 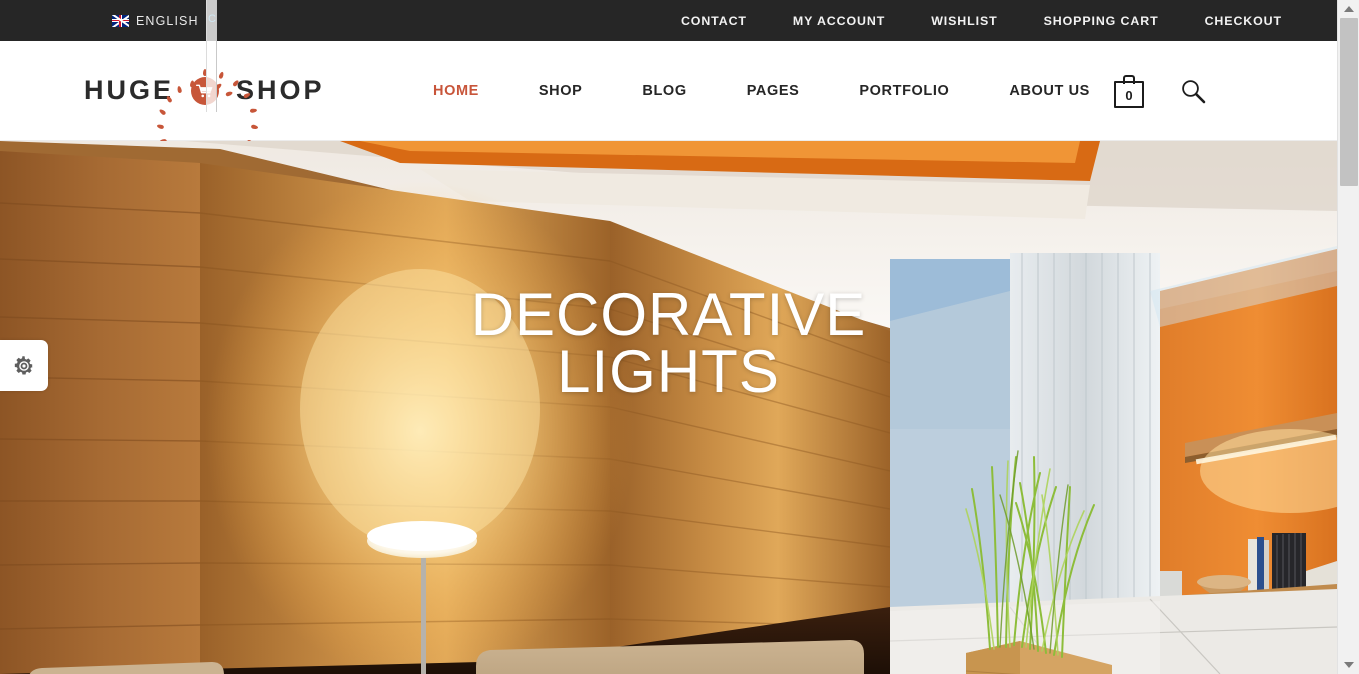 What do you see at coordinates (211, 56) in the screenshot?
I see `page-overlay-strip: C` at bounding box center [211, 56].